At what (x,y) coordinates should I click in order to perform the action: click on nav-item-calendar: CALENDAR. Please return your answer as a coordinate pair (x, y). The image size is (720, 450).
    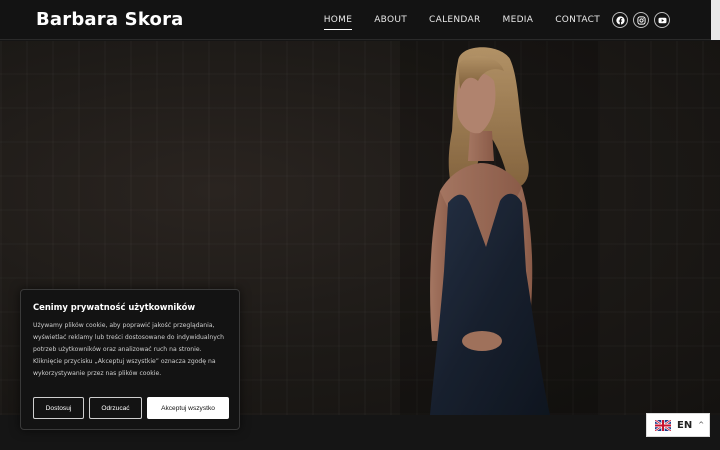
    Looking at the image, I should click on (454, 20).